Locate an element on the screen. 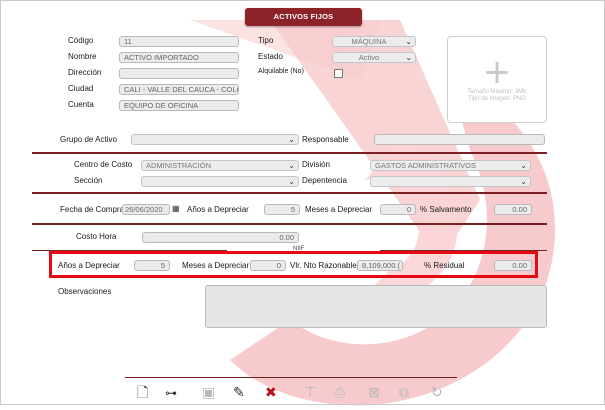 The height and width of the screenshot is (410, 605). centro-select-value: ADMINISTRACIÓN is located at coordinates (179, 165).